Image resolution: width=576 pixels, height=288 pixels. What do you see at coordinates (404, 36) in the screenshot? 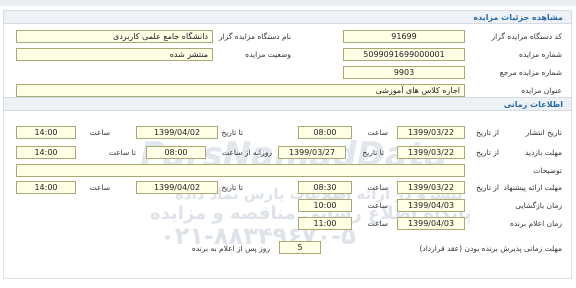
I see `organizer-code-field: 91699` at bounding box center [404, 36].